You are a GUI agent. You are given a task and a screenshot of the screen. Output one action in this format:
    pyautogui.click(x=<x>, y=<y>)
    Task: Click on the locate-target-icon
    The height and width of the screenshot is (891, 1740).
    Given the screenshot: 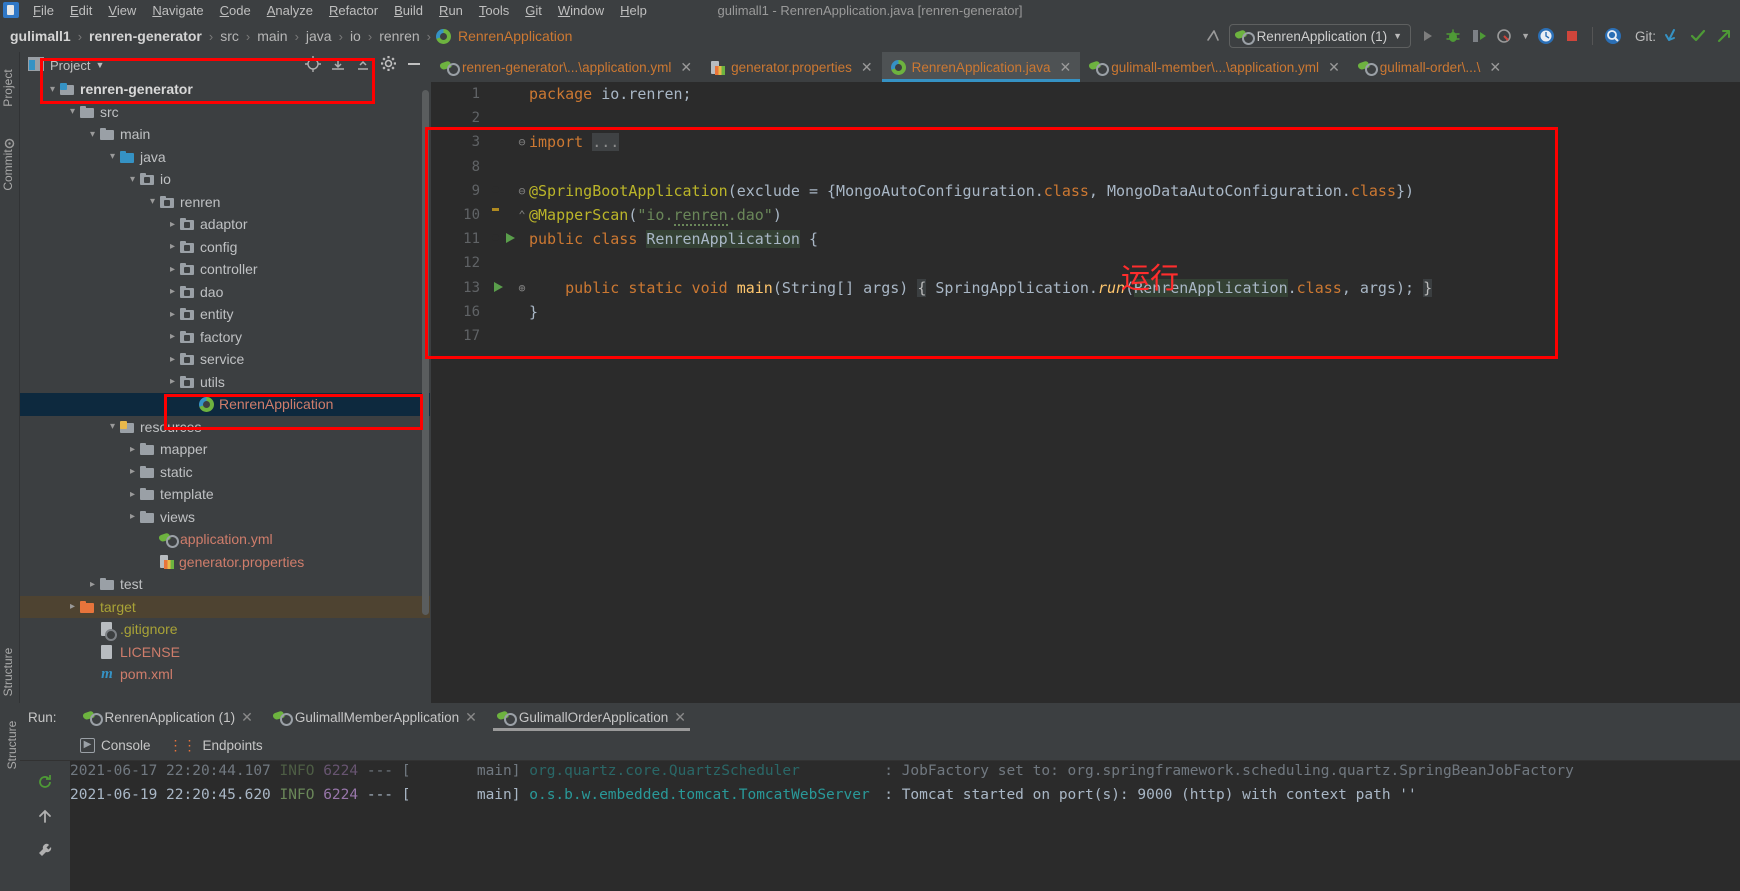 What is the action you would take?
    pyautogui.click(x=313, y=65)
    